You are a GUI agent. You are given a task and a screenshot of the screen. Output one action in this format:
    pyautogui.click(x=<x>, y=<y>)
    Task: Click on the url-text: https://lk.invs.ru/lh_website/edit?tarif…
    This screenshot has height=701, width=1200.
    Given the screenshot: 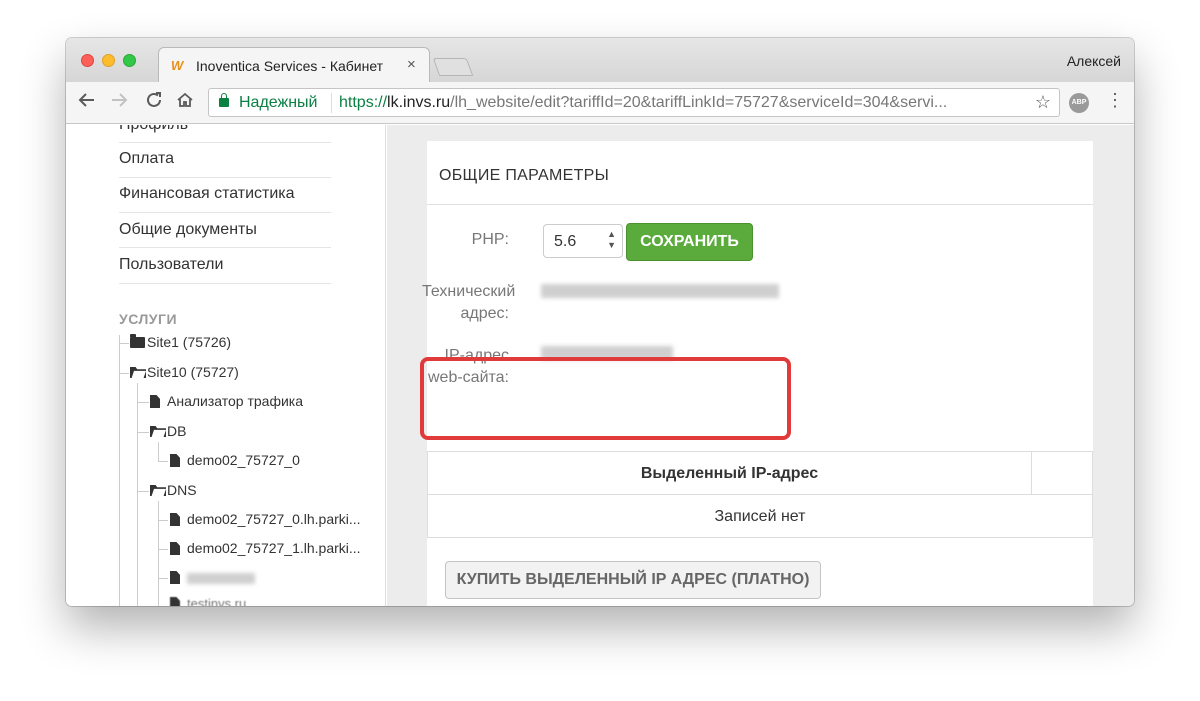 What is the action you would take?
    pyautogui.click(x=681, y=103)
    